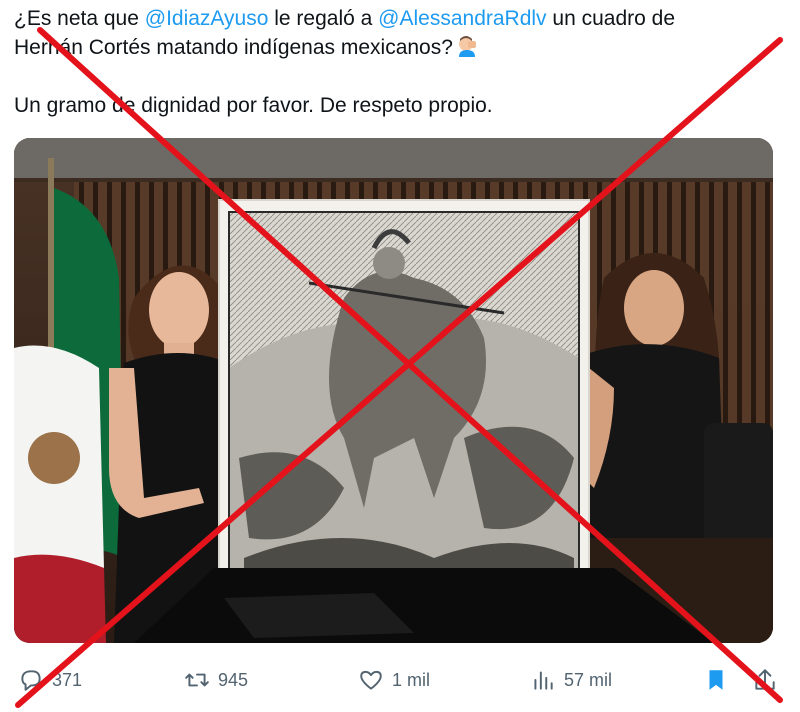 The height and width of the screenshot is (712, 800). I want to click on views-chart-icon, so click(543, 680).